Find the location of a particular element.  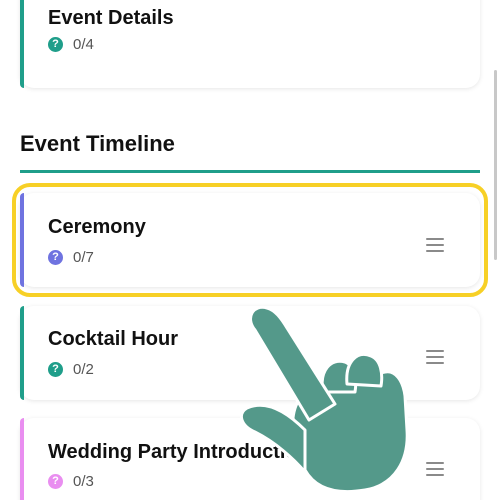

progress-count: 0/7 is located at coordinates (83, 257).